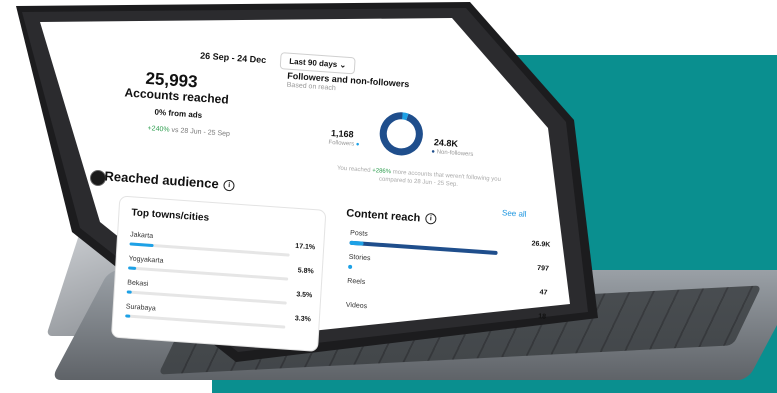 The width and height of the screenshot is (777, 393). Describe the element at coordinates (354, 169) in the screenshot. I see `note-prefix: You reached` at that location.